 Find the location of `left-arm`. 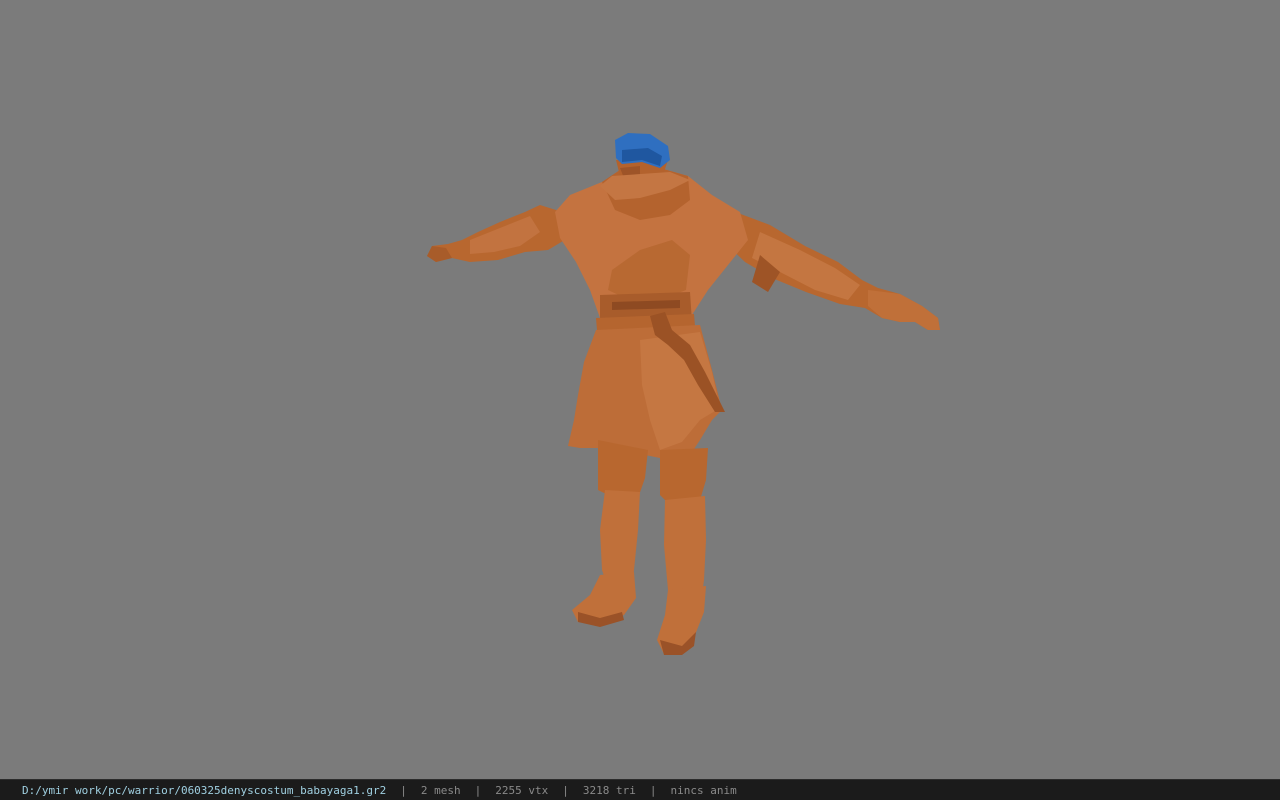

left-arm is located at coordinates (499, 233).